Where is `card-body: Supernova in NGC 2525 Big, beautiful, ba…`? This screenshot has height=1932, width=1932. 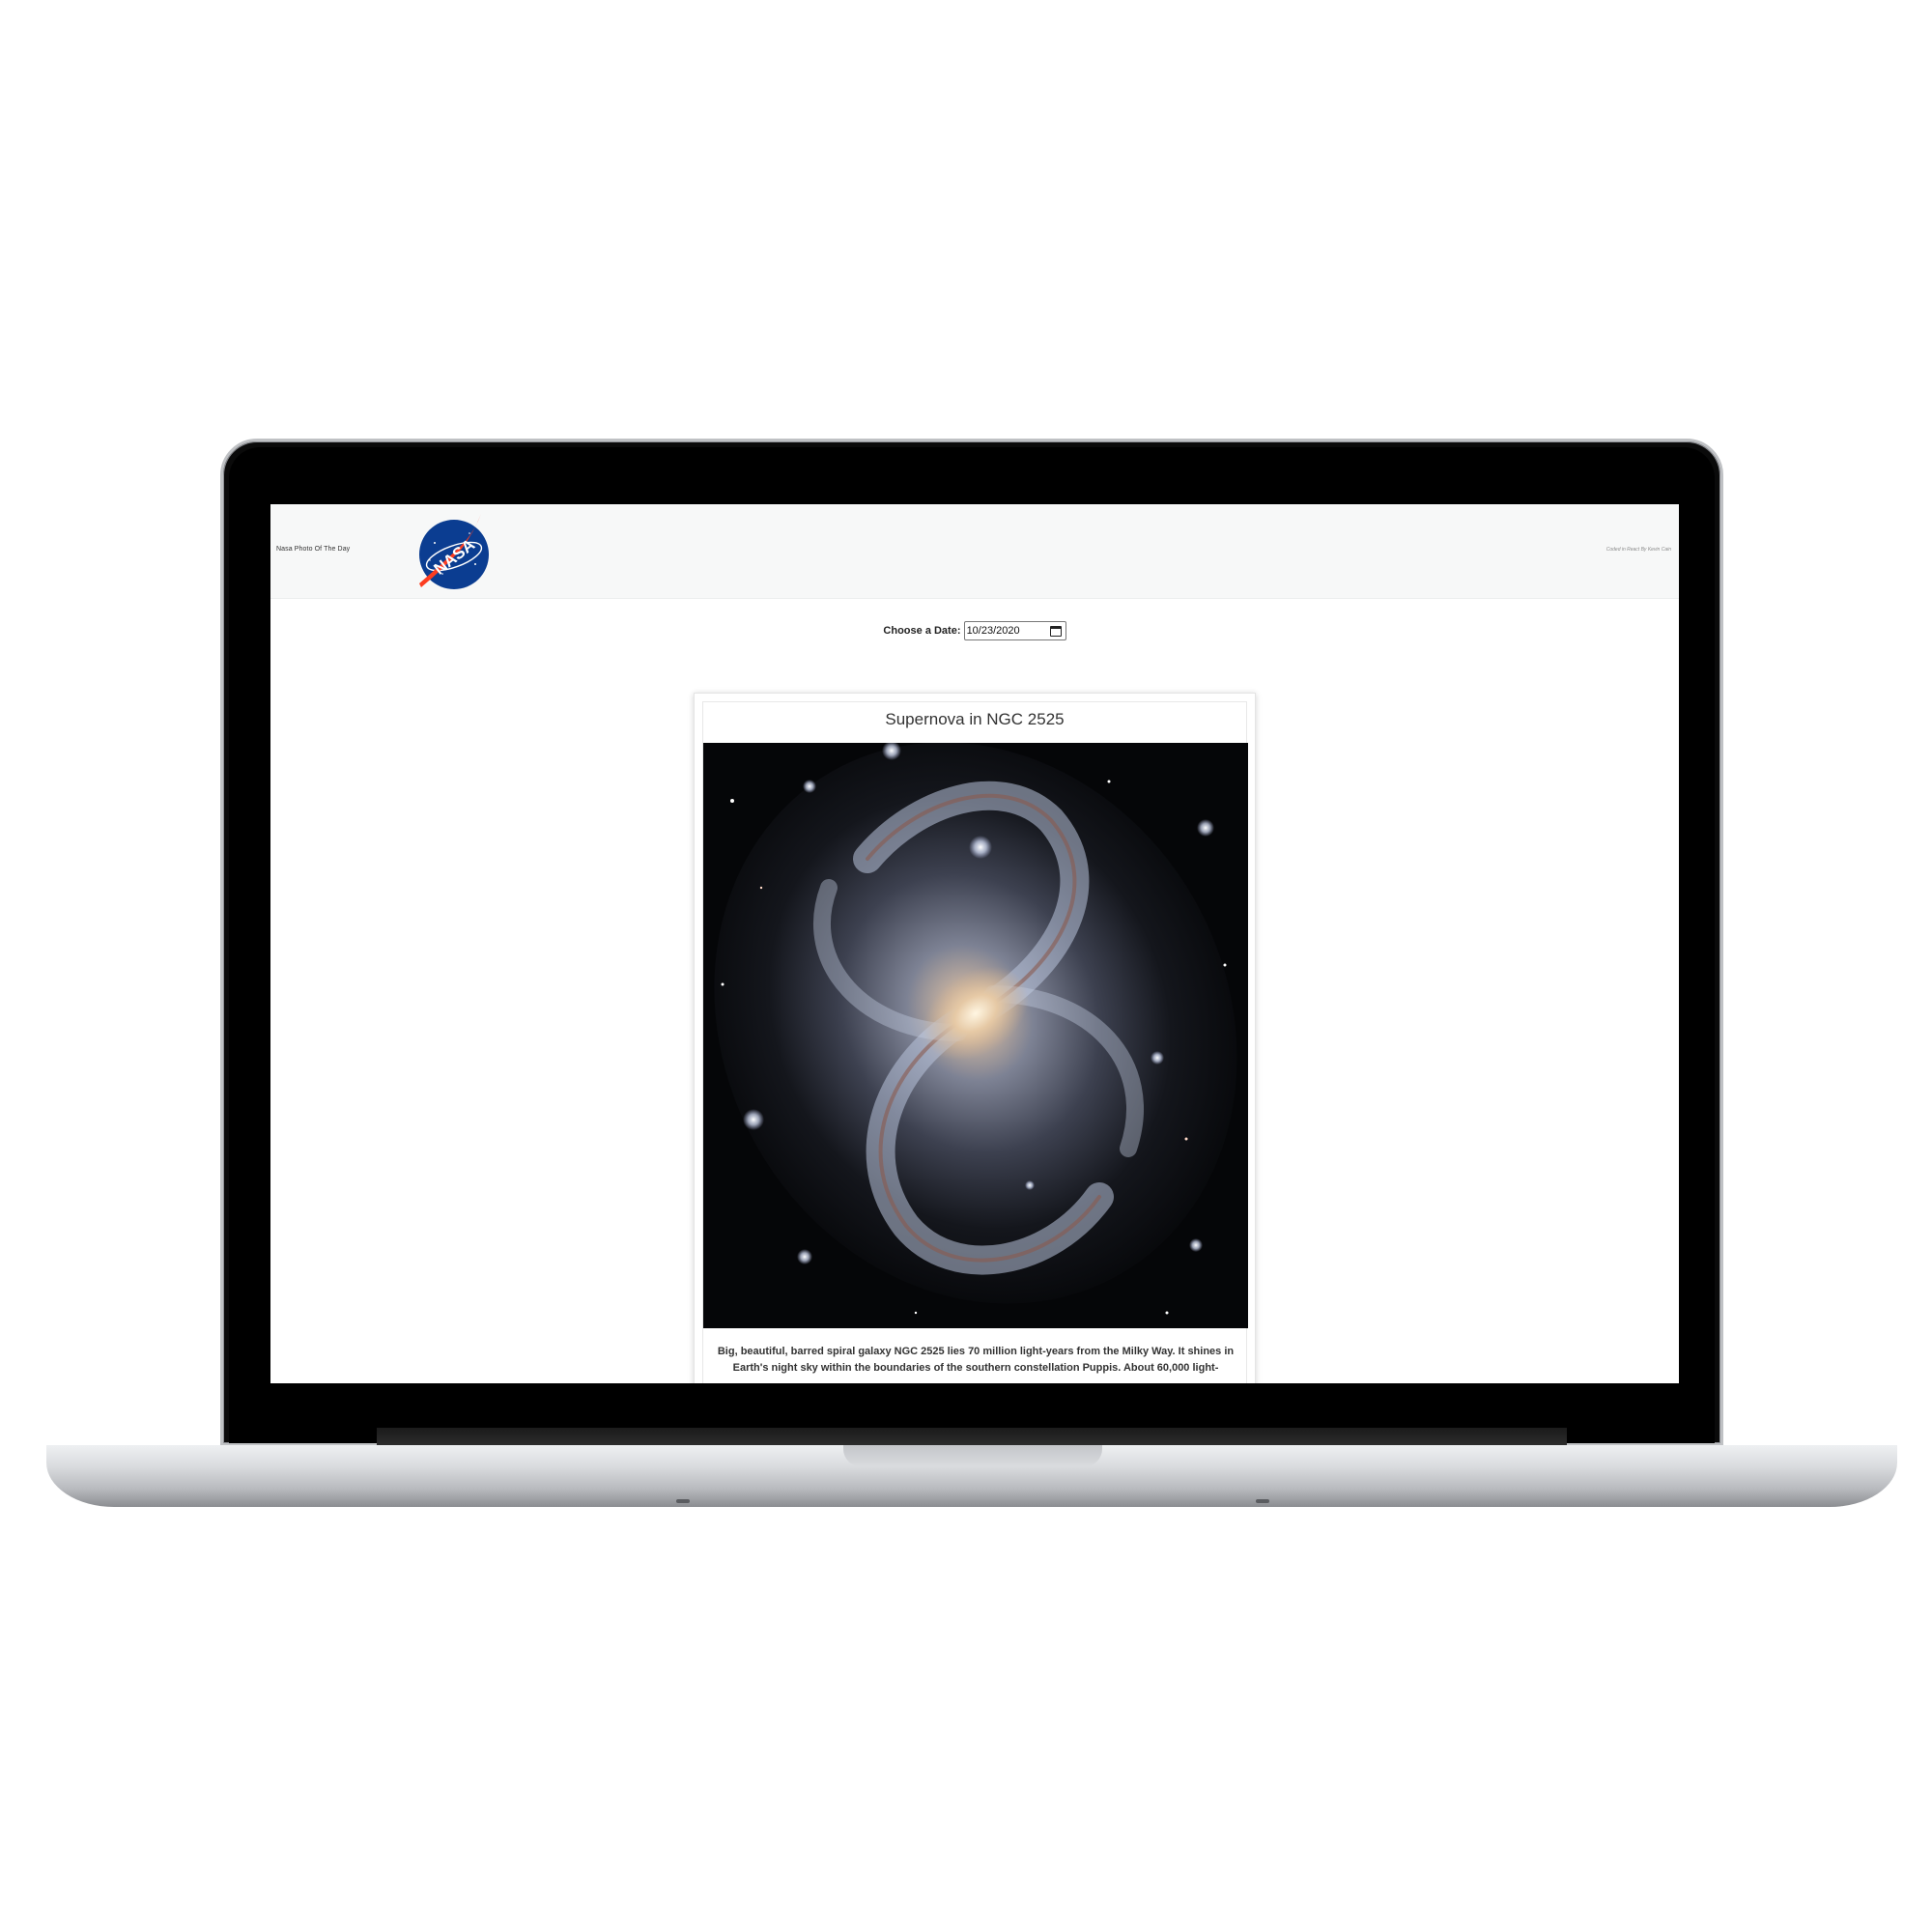
card-body: Supernova in NGC 2525 Big, beautiful, ba… is located at coordinates (975, 1042).